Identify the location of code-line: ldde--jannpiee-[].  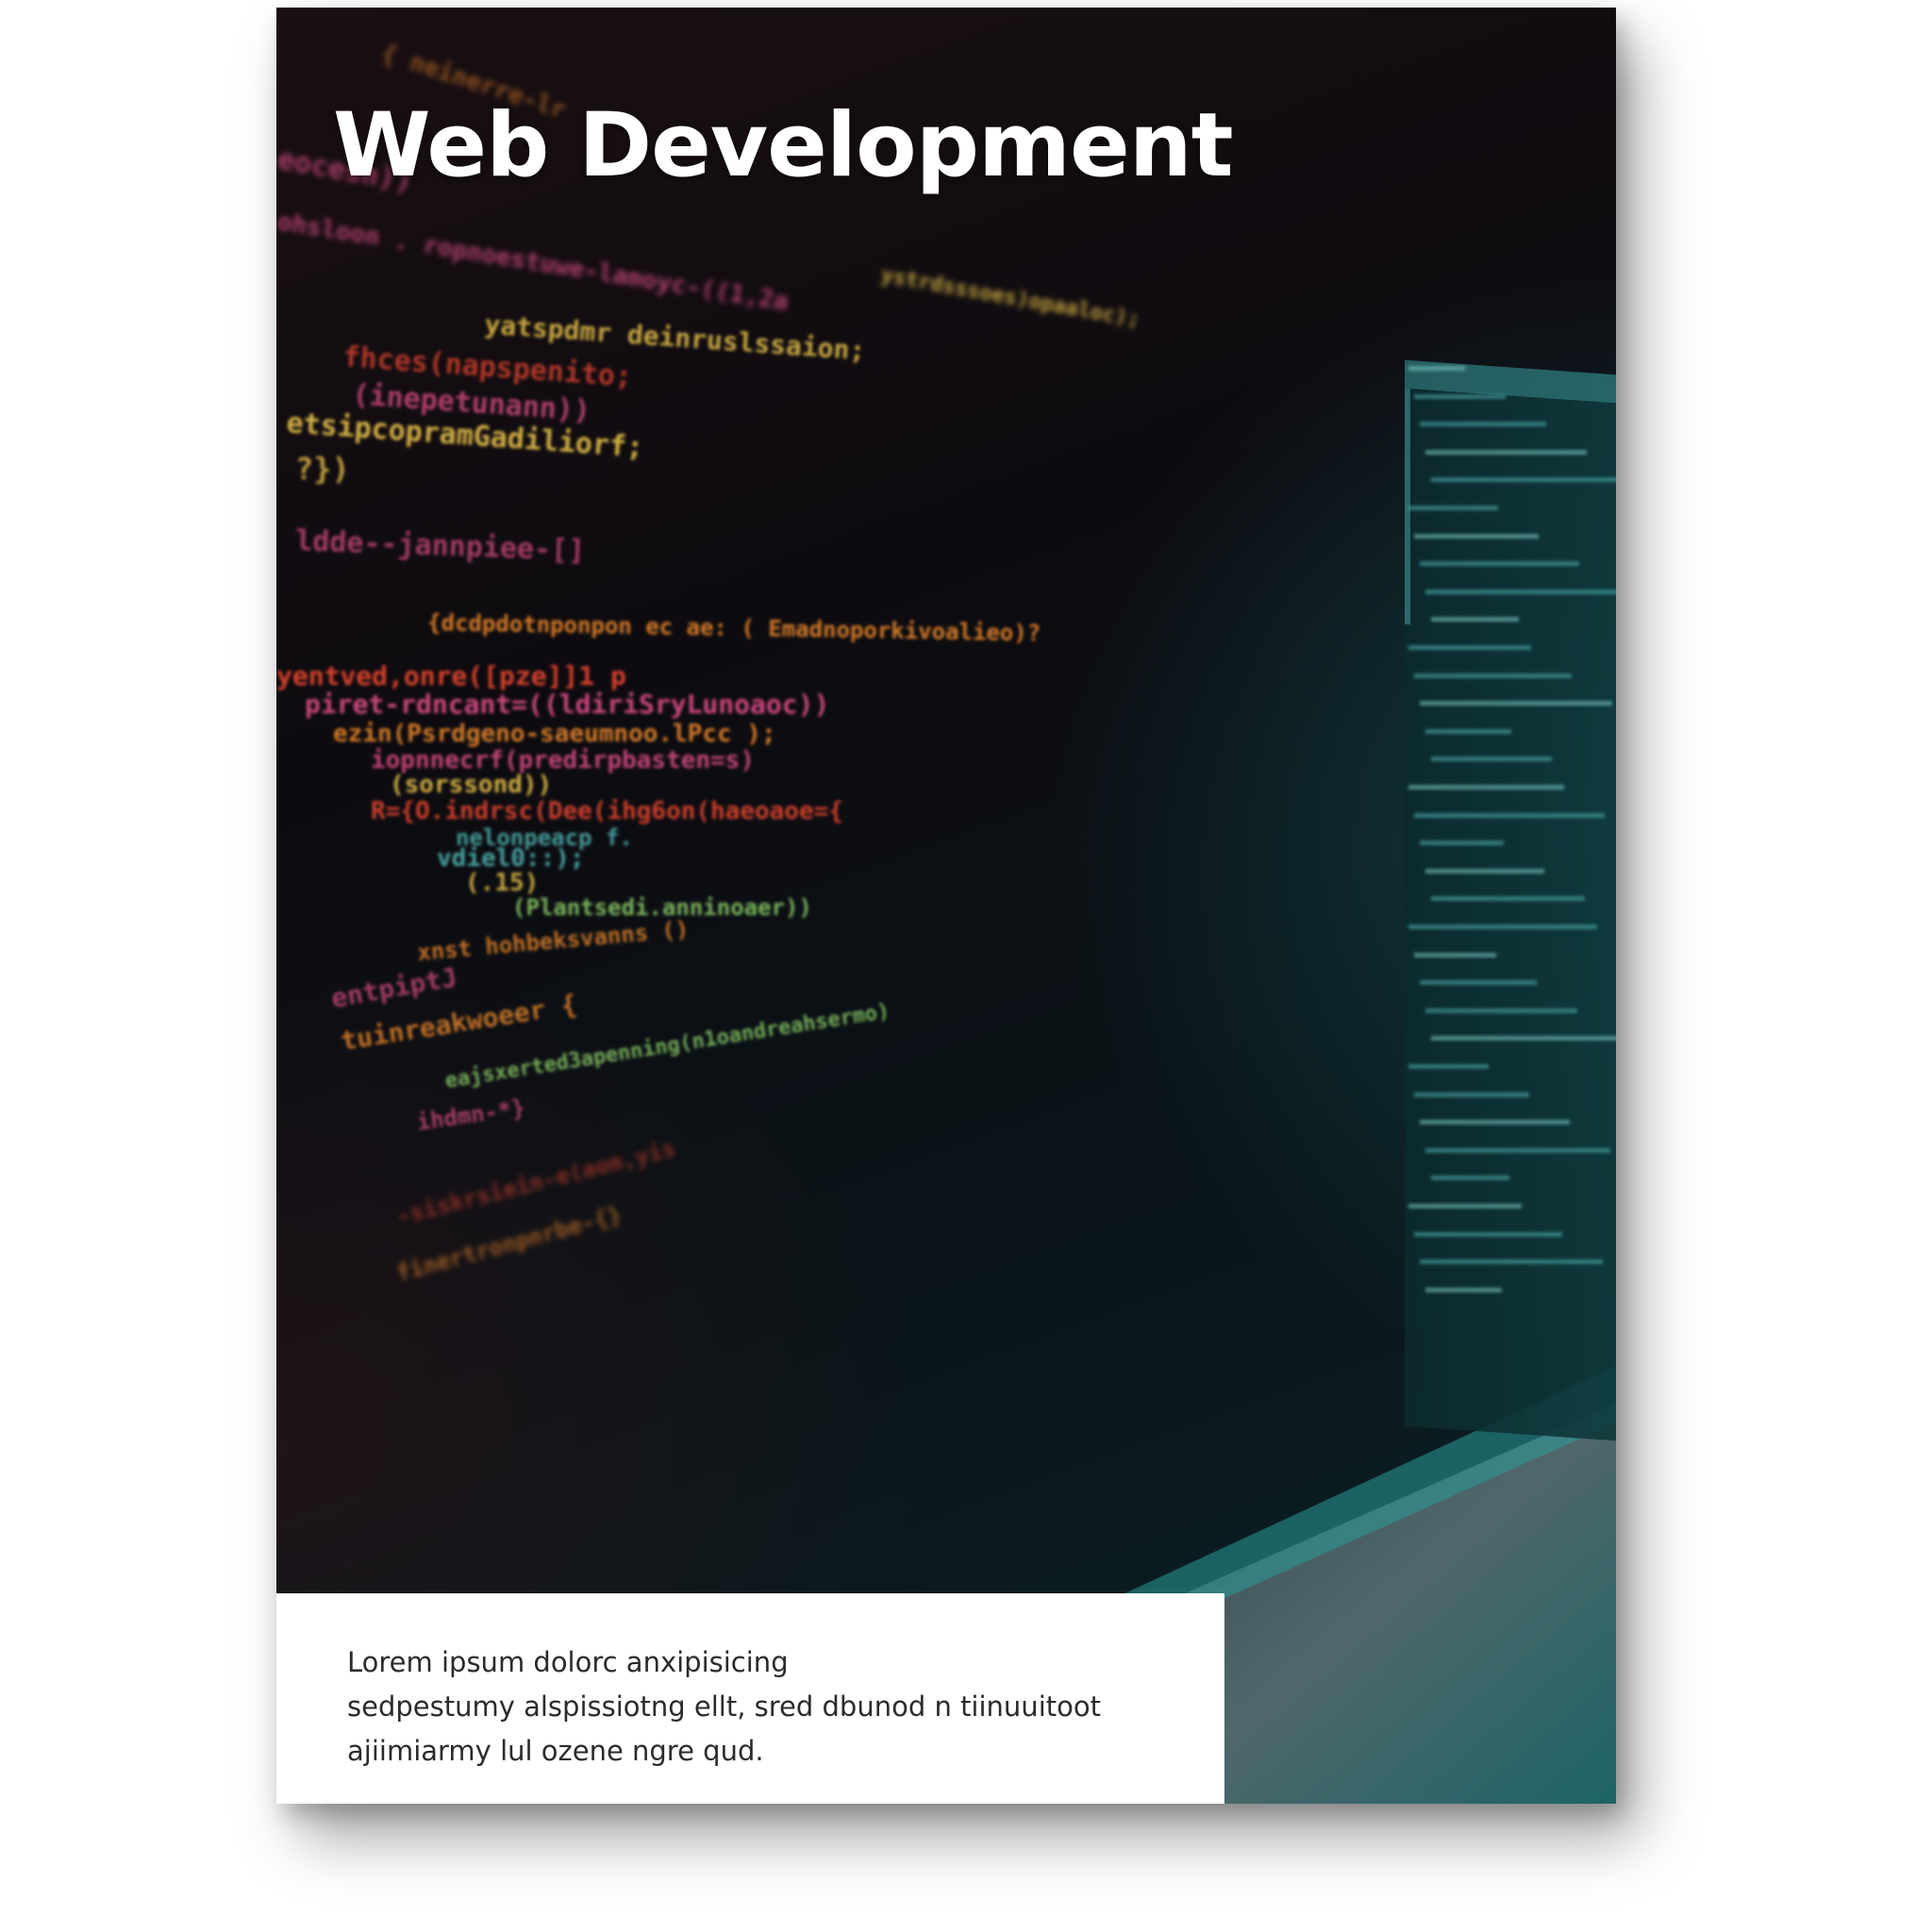
(440, 546).